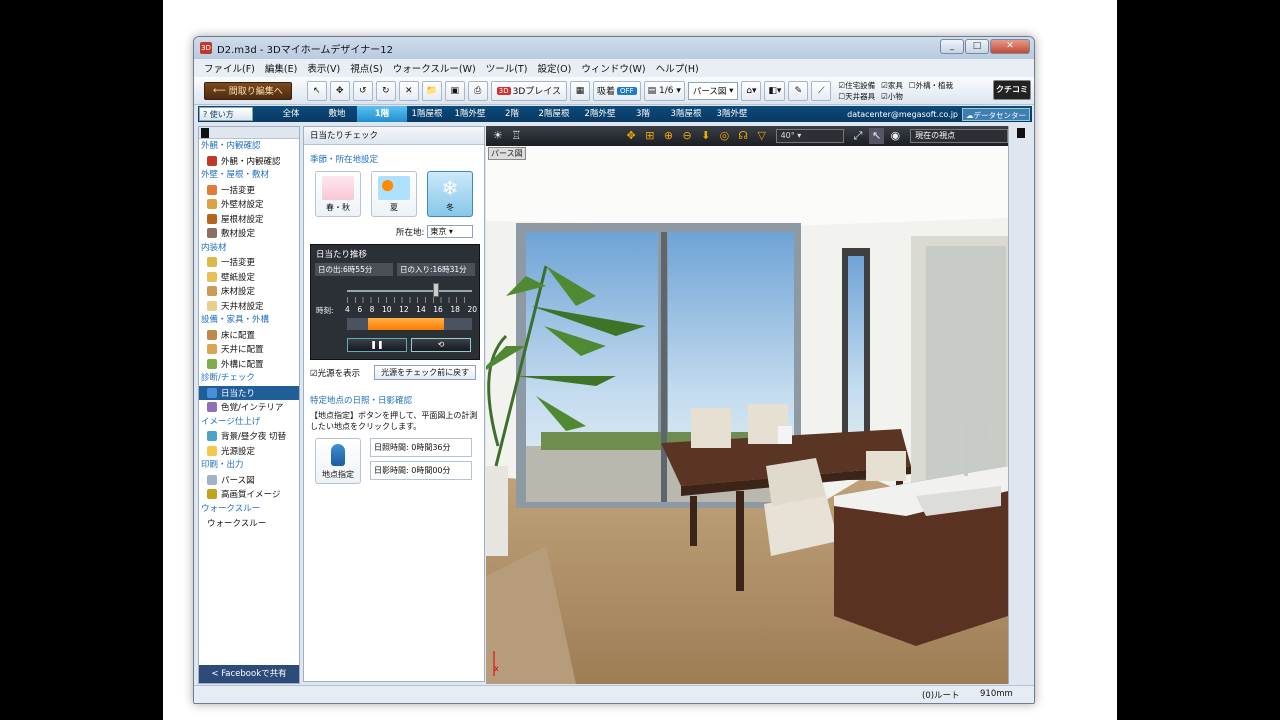  What do you see at coordinates (394, 194) in the screenshot?
I see `season-summer-button: 夏` at bounding box center [394, 194].